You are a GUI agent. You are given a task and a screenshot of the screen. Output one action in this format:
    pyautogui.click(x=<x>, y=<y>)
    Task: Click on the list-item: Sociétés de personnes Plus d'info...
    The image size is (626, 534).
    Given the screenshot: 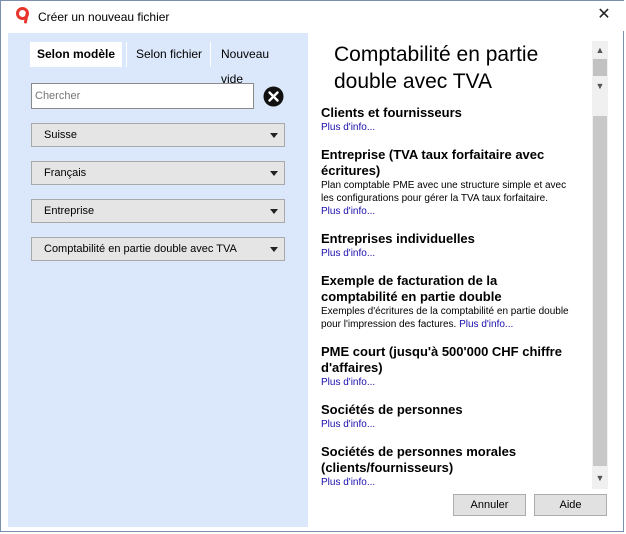 What is the action you would take?
    pyautogui.click(x=456, y=416)
    